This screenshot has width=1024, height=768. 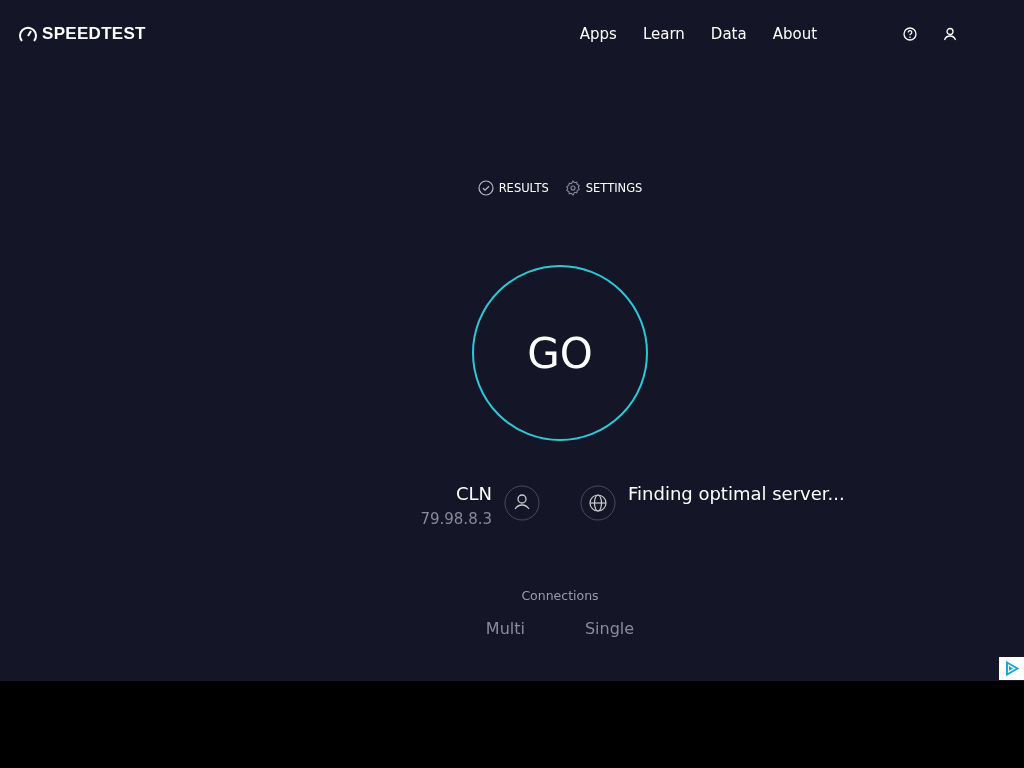 I want to click on play-icon, so click(x=1011, y=668).